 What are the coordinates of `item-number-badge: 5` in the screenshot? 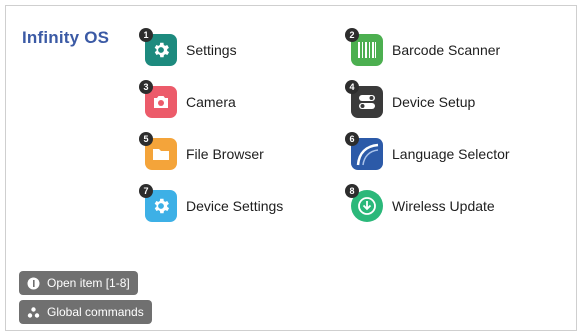 It's located at (146, 139).